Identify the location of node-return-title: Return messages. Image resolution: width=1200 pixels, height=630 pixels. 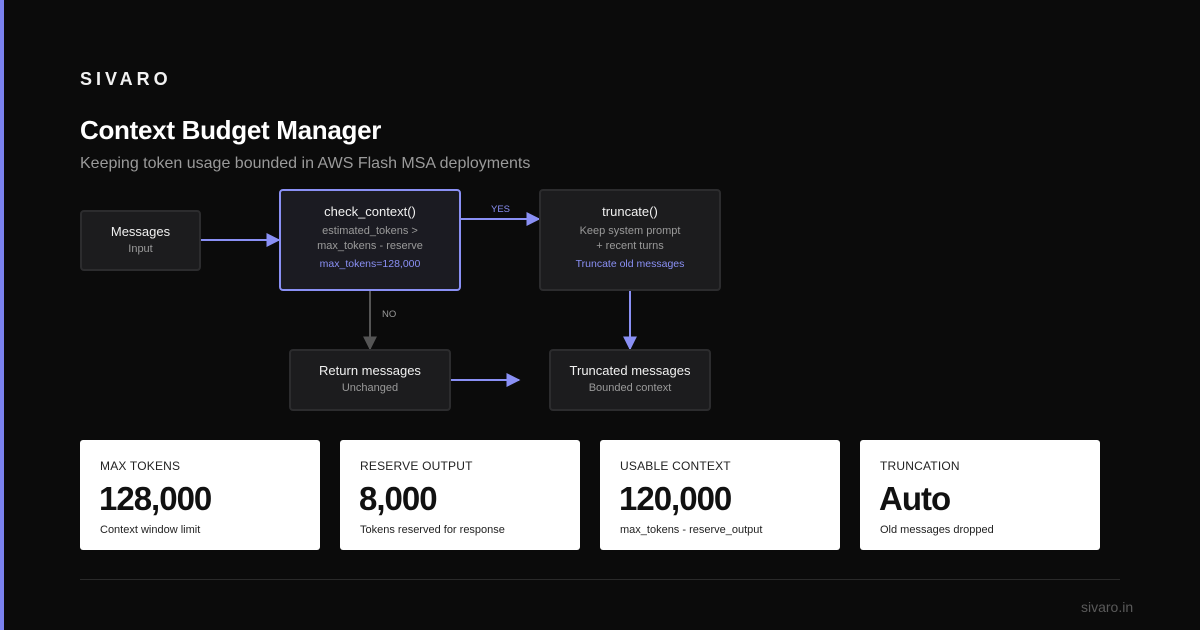
(370, 370).